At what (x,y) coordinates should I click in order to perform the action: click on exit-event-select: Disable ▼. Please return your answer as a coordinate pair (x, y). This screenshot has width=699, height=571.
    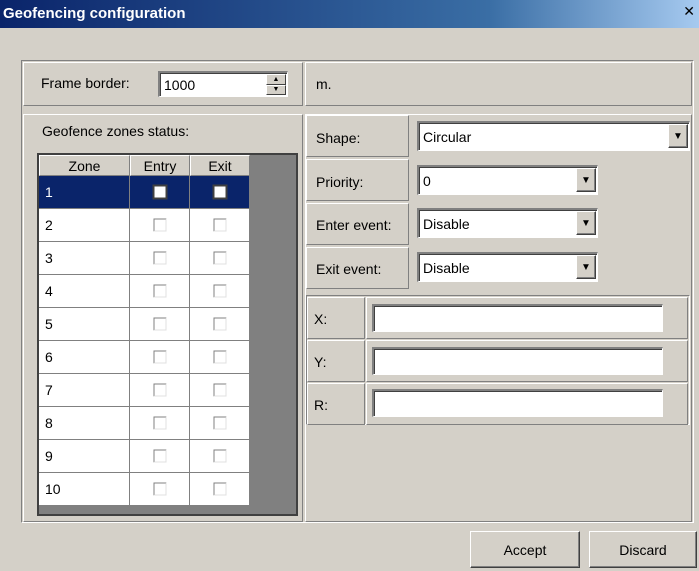
    Looking at the image, I should click on (507, 267).